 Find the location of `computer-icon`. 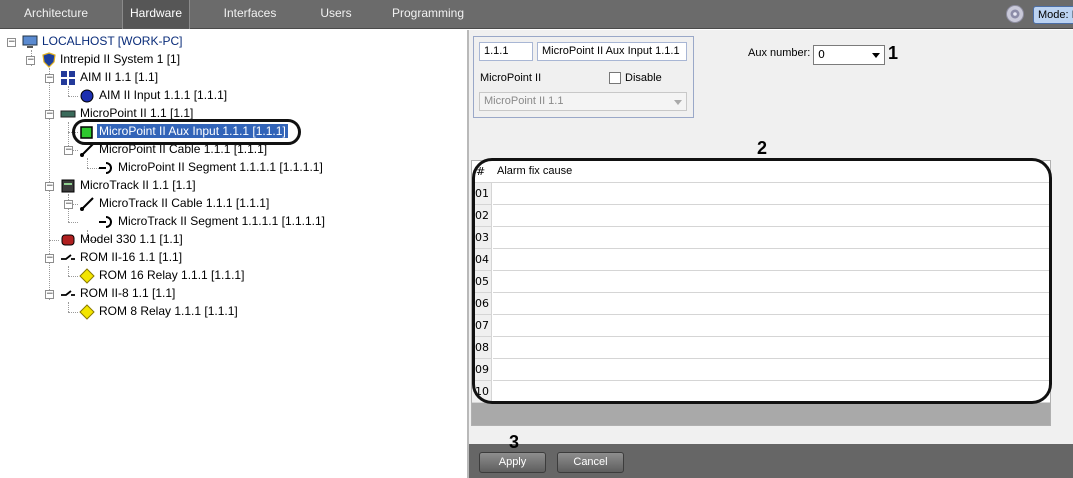

computer-icon is located at coordinates (30, 42).